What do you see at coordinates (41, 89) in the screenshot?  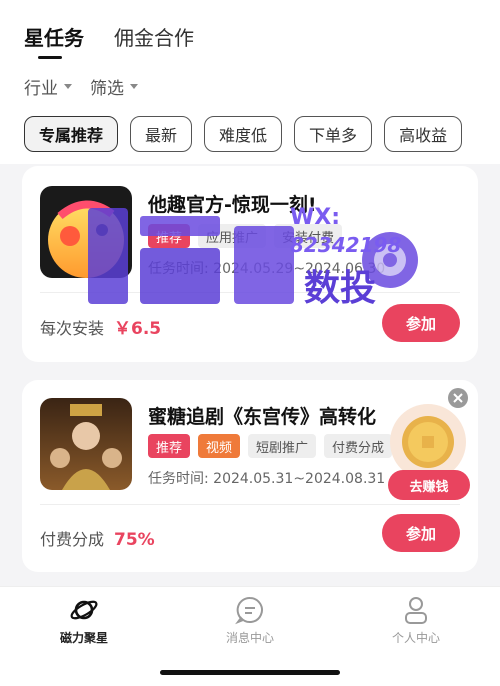 I see `industry-label: 行业` at bounding box center [41, 89].